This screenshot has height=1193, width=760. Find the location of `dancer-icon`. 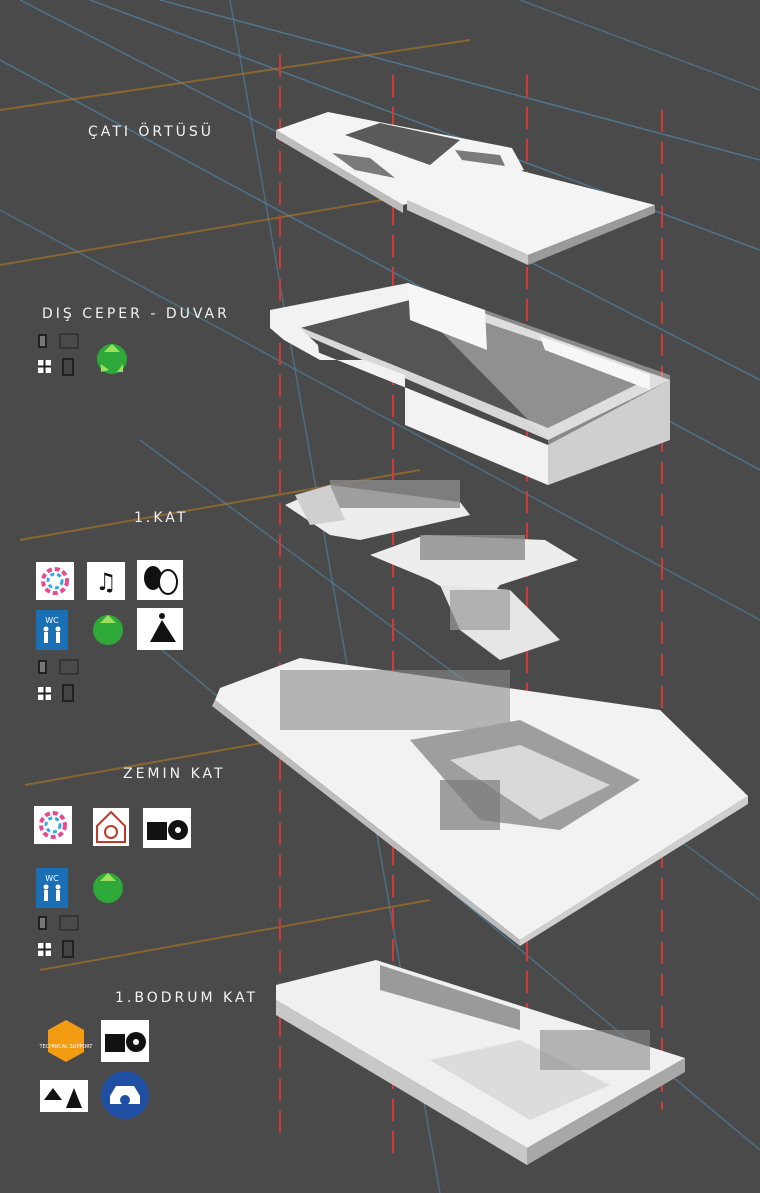

dancer-icon is located at coordinates (160, 629).